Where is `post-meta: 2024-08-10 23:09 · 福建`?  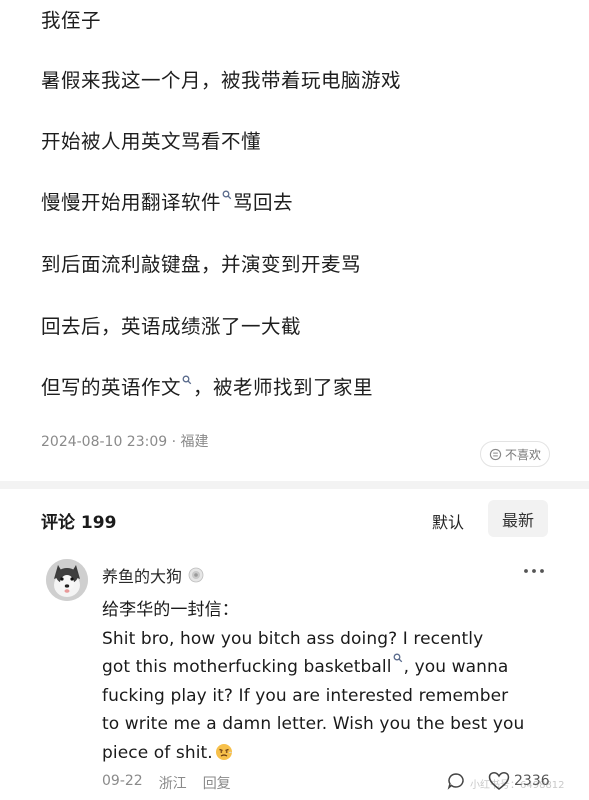 post-meta: 2024-08-10 23:09 · 福建 is located at coordinates (125, 442).